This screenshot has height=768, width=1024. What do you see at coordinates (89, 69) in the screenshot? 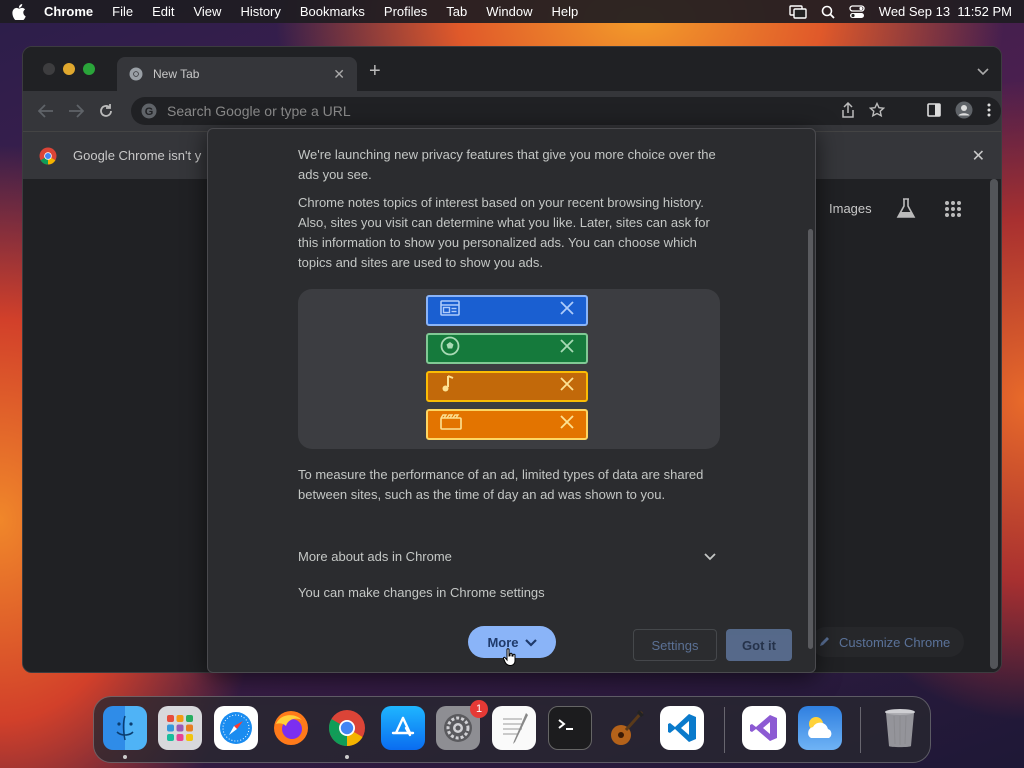
I see `zoom-window-button` at bounding box center [89, 69].